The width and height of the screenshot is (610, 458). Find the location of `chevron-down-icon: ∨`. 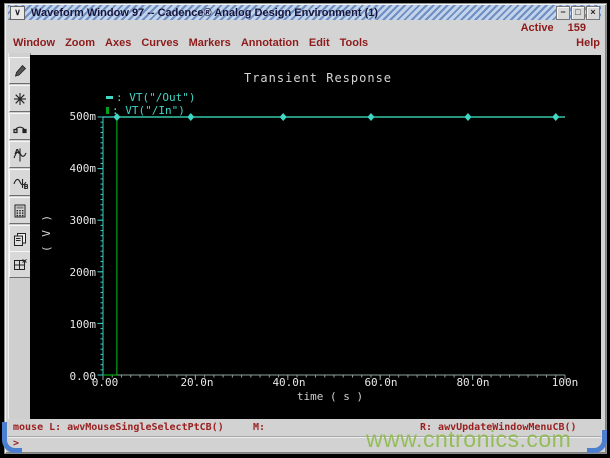

chevron-down-icon: ∨ is located at coordinates (17, 12).